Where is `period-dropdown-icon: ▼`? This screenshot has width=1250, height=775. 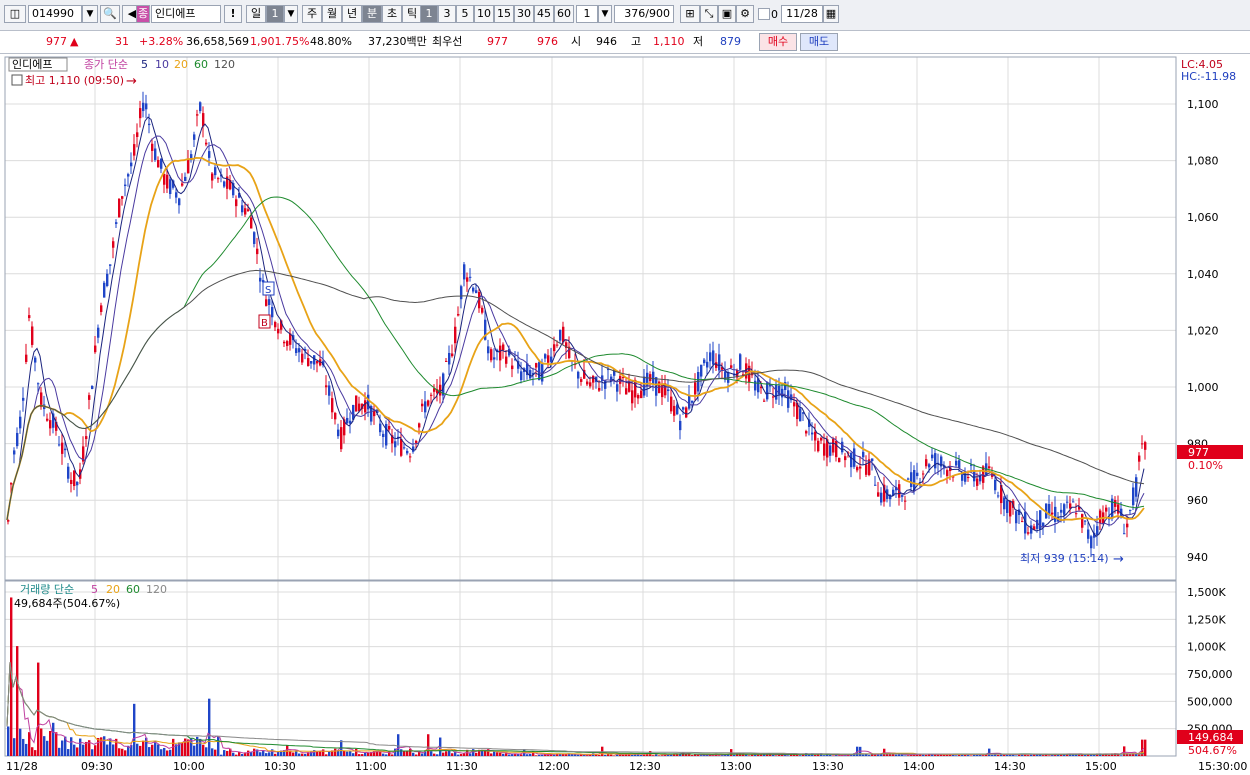
period-dropdown-icon: ▼ is located at coordinates (291, 14).